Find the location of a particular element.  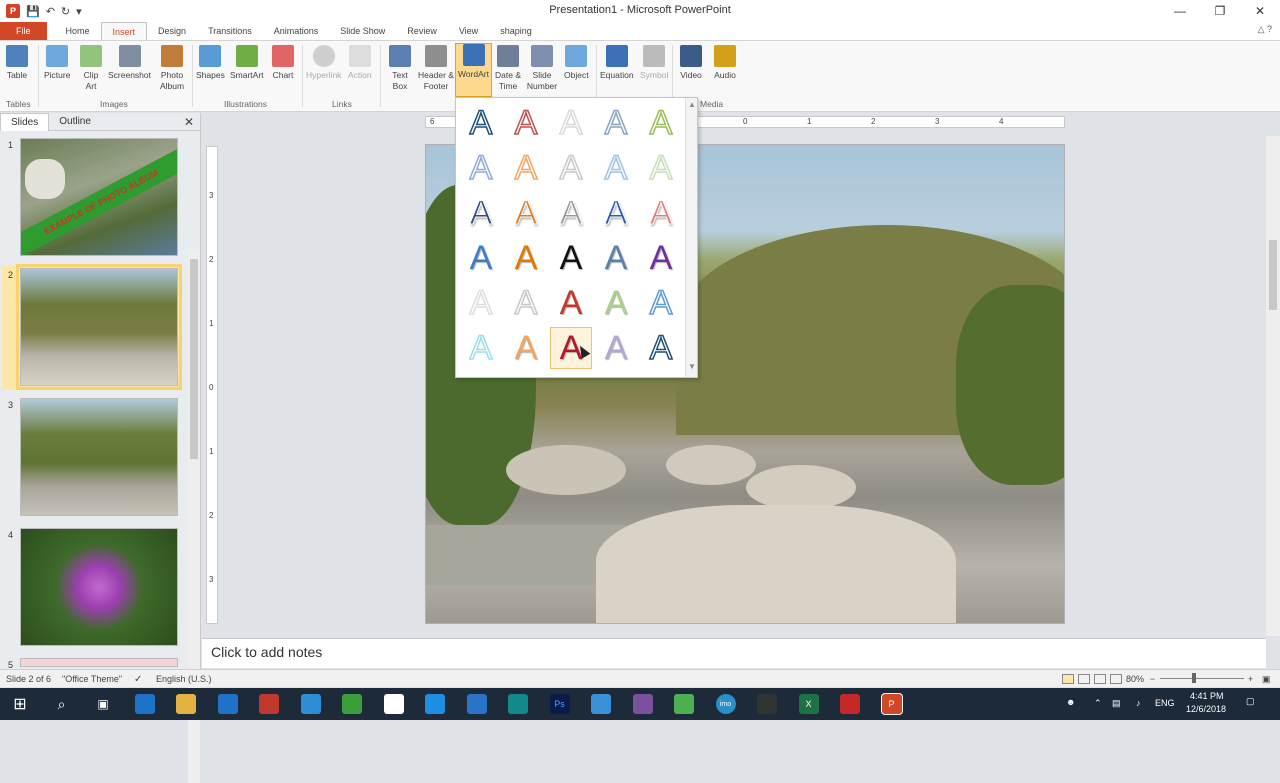

store-icon is located at coordinates (227, 704).